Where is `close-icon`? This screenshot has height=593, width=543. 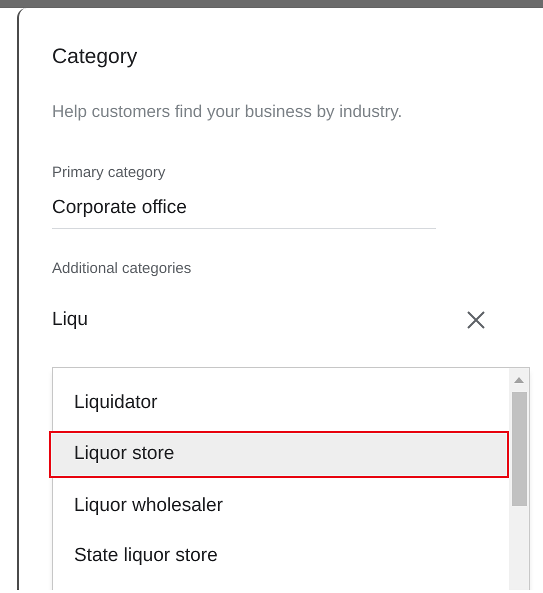
close-icon is located at coordinates (476, 320).